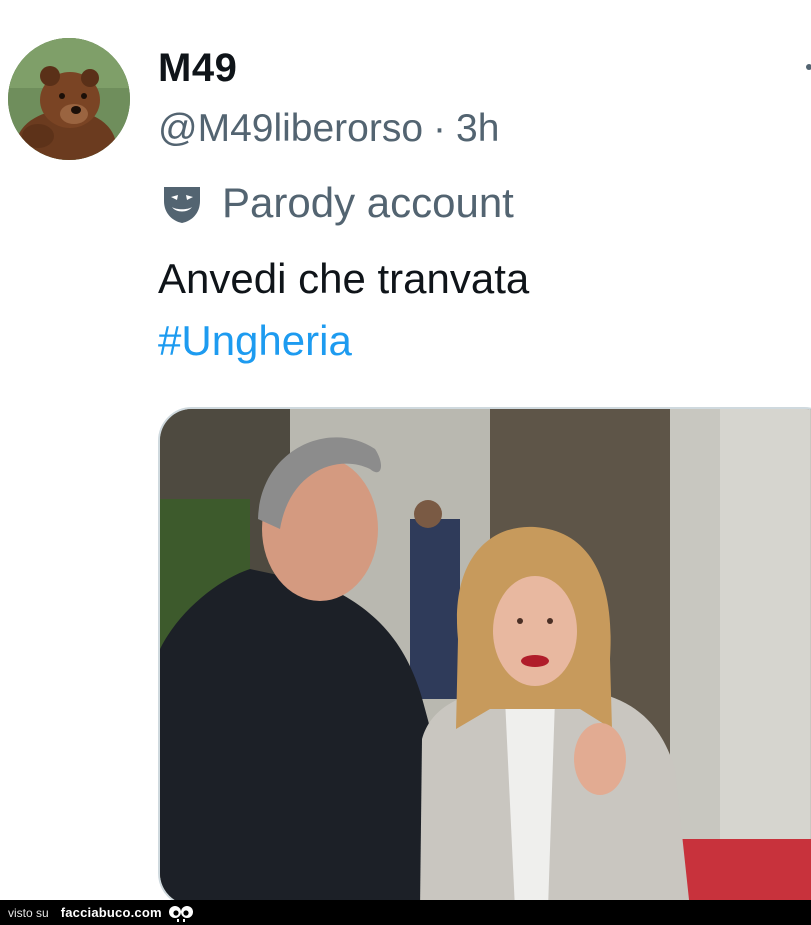 The height and width of the screenshot is (925, 811). What do you see at coordinates (290, 128) in the screenshot?
I see `user-handle: @M49liberorso` at bounding box center [290, 128].